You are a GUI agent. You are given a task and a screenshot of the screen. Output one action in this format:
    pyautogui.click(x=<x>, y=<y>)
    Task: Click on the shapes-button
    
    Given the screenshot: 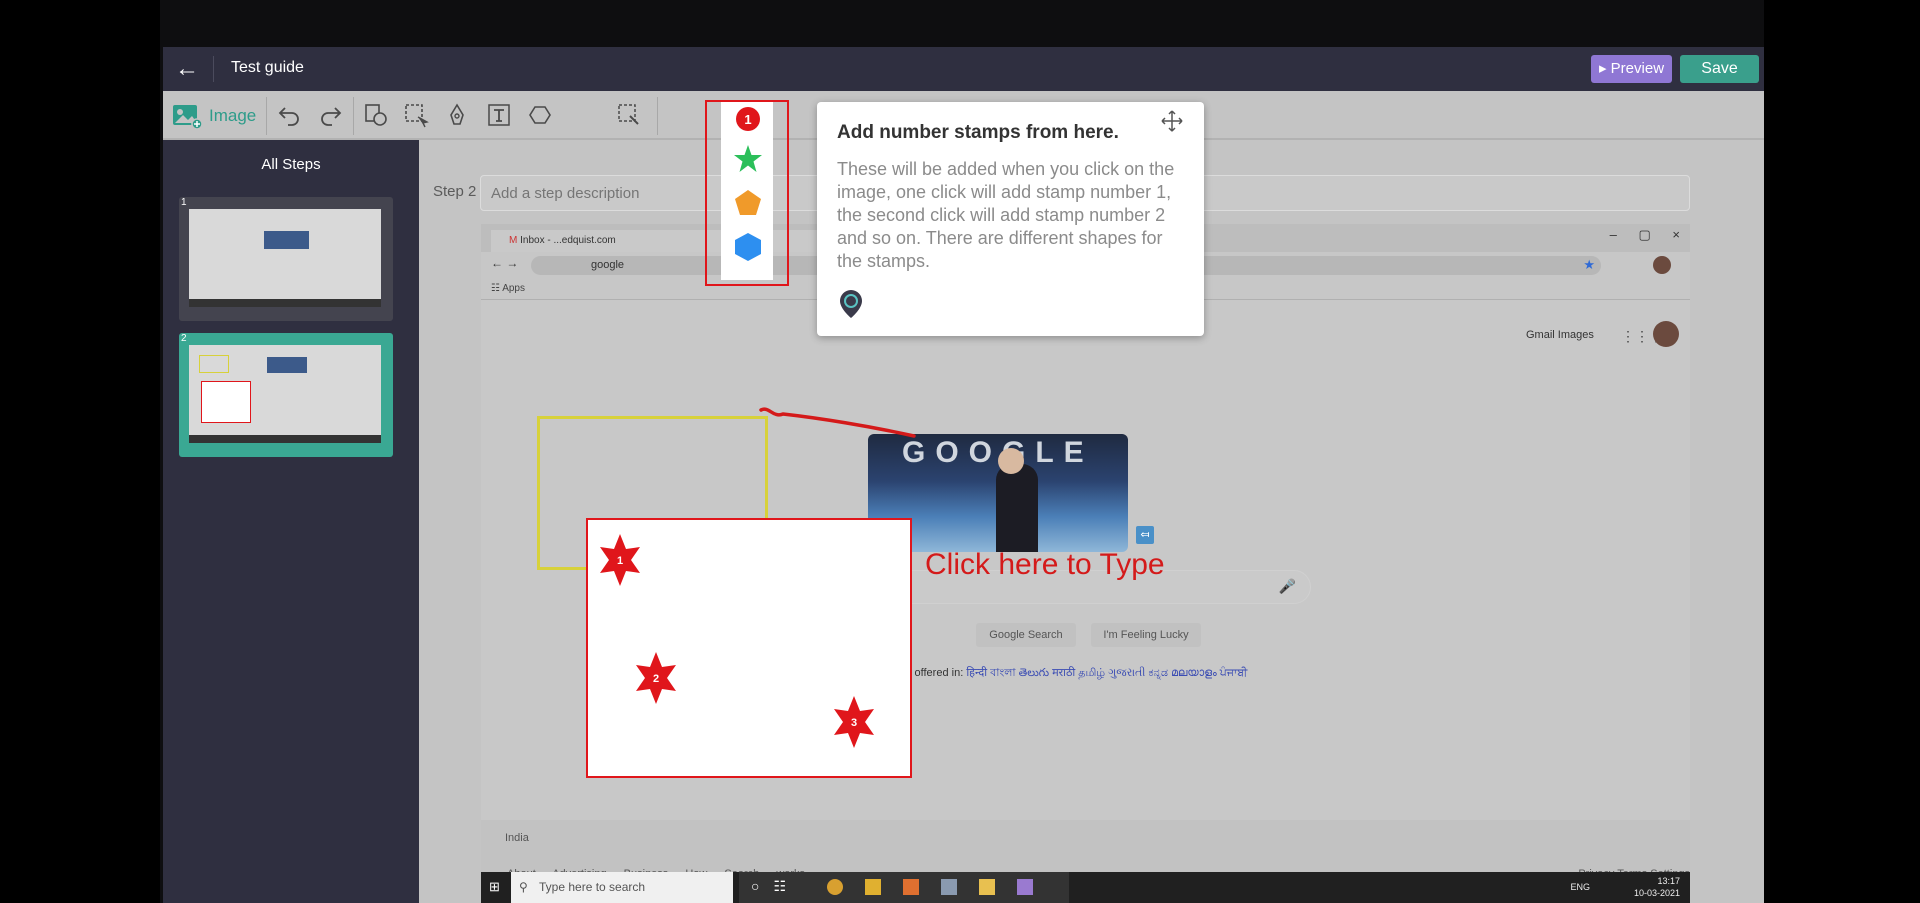 What is the action you would take?
    pyautogui.click(x=376, y=115)
    